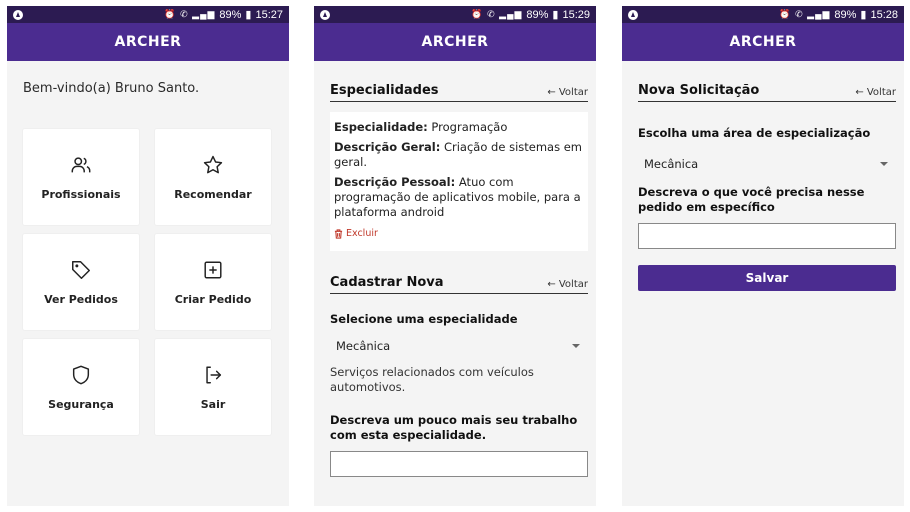  Describe the element at coordinates (213, 269) in the screenshot. I see `plus-square-icon` at that location.